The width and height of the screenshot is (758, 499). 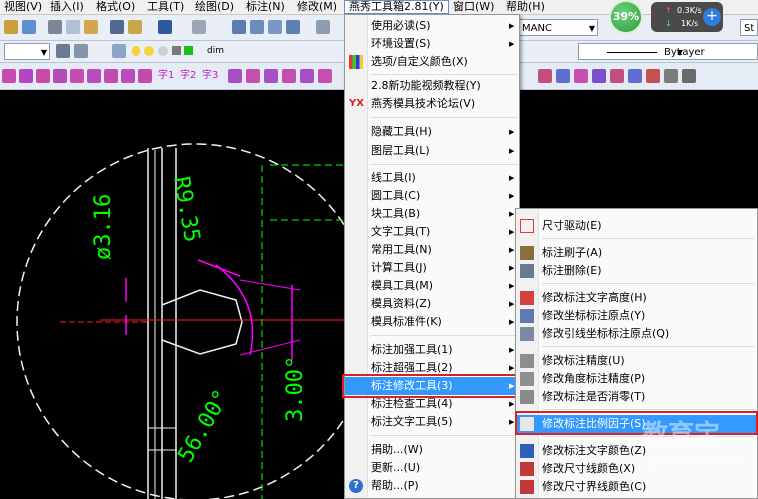 What do you see at coordinates (432, 468) in the screenshot?
I see `menu-item-update: 更新...(U)` at bounding box center [432, 468].